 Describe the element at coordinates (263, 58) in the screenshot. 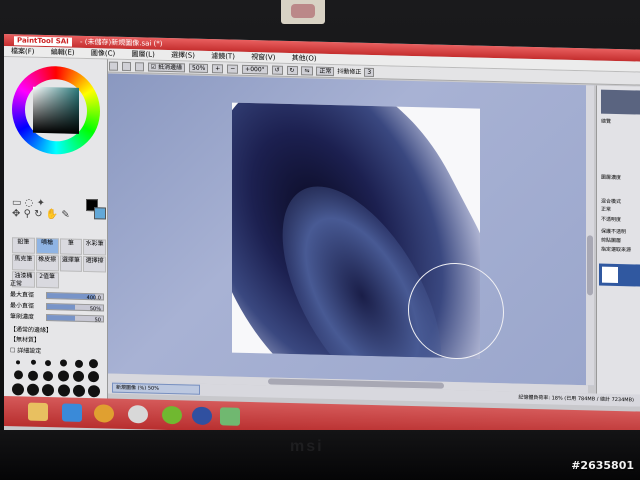

I see `menu-view: 視窗(V)` at that location.